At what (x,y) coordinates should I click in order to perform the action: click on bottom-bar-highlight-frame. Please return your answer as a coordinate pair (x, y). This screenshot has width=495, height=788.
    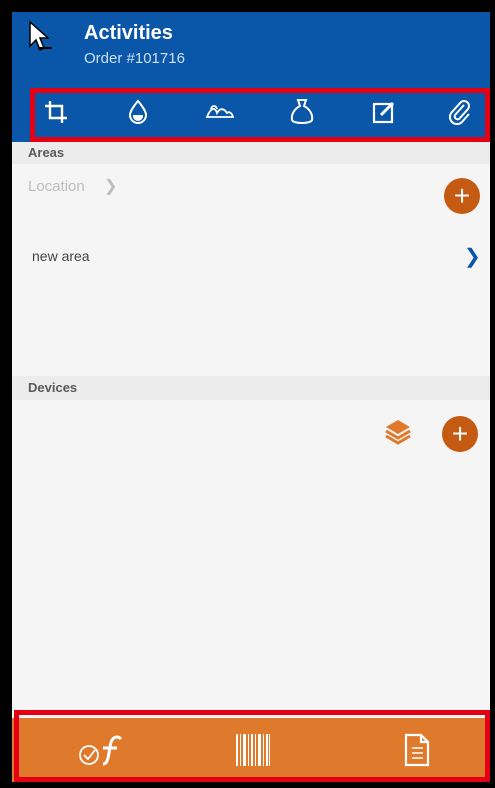
    Looking at the image, I should click on (252, 746).